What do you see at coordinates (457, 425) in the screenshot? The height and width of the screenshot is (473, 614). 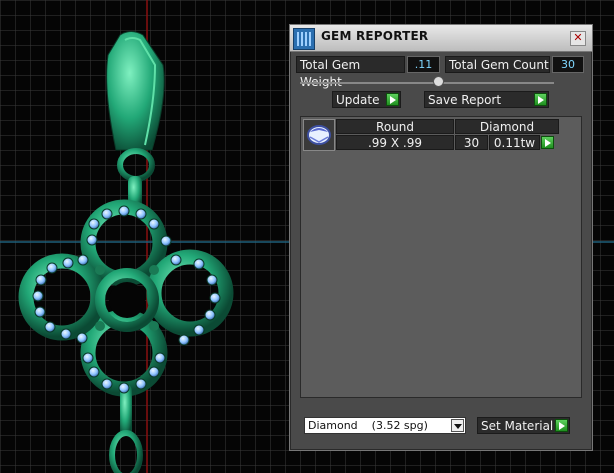 I see `dropdown-arrow-icon` at bounding box center [457, 425].